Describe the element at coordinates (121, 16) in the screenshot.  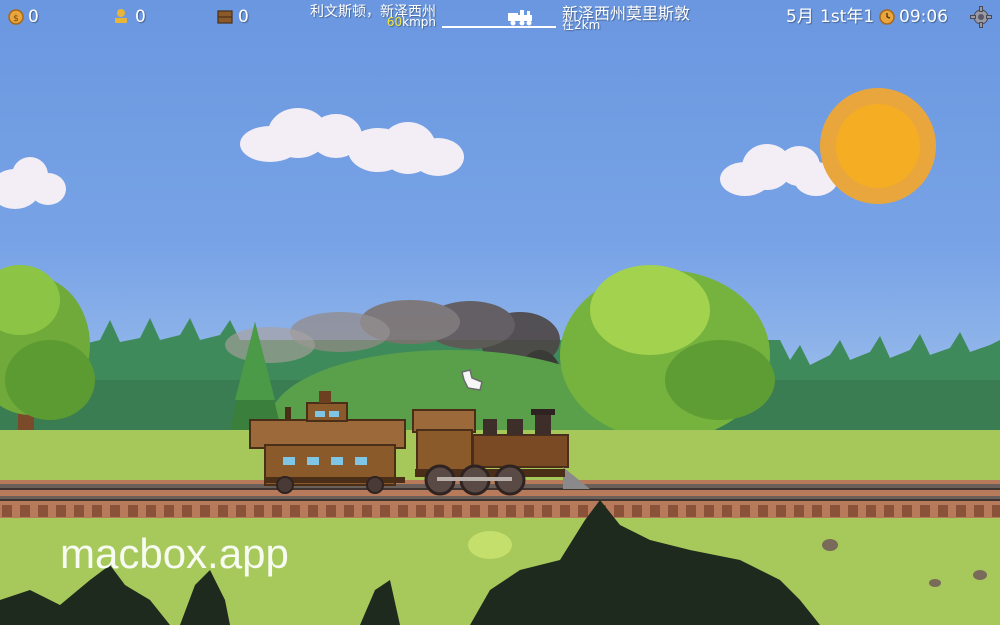
I see `passenger-icon` at that location.